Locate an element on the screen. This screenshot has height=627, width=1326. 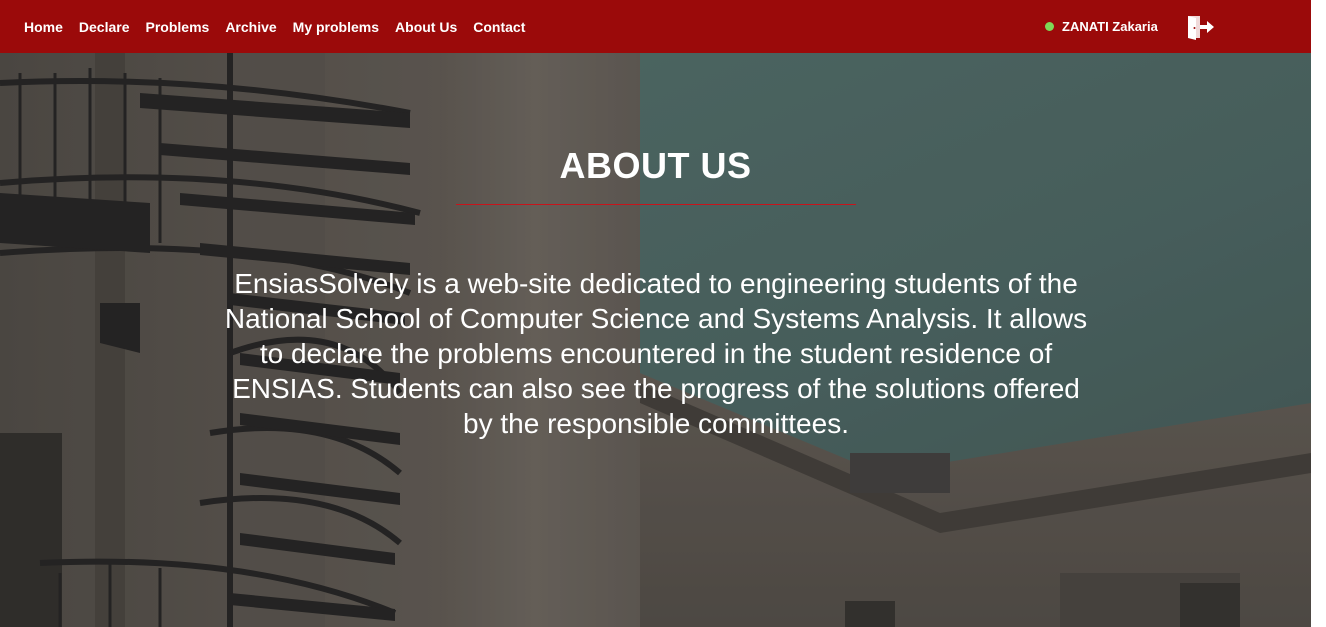
about-us-title: ABOUT US is located at coordinates (655, 165).